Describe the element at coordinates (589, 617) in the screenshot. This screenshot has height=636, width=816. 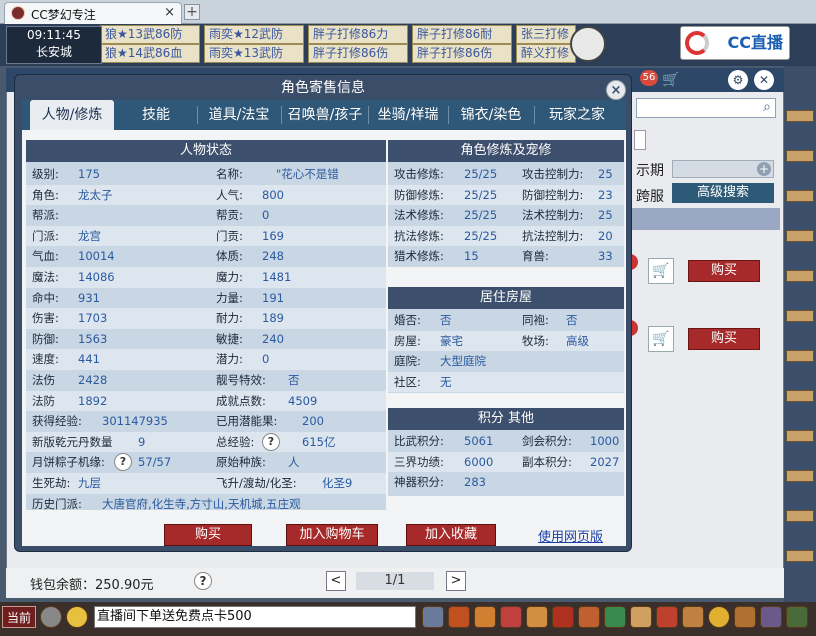
I see `bag-icon` at that location.